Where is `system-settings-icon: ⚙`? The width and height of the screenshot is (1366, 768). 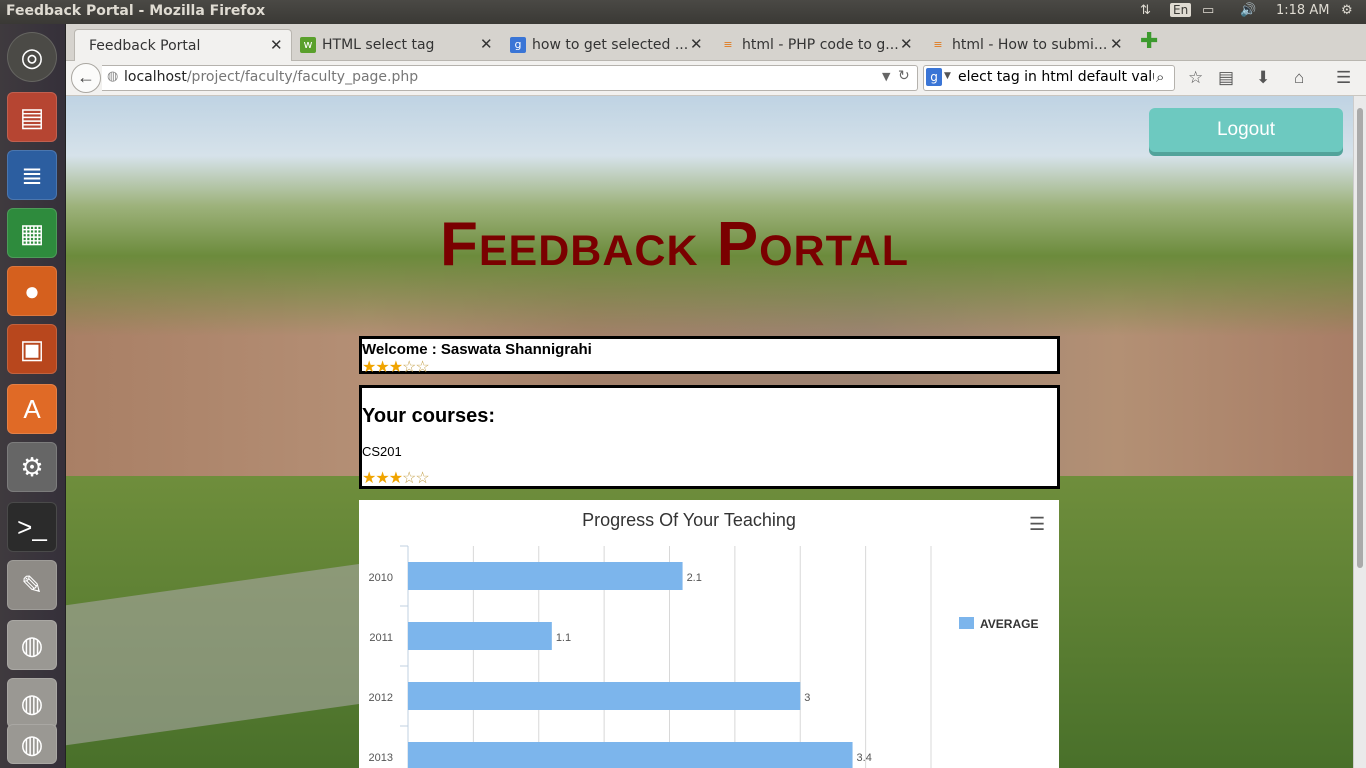
system-settings-icon: ⚙ is located at coordinates (32, 467).